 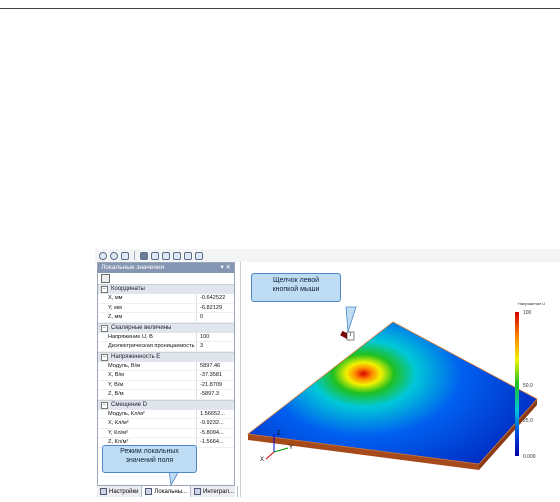 I want to click on page-top-rule, so click(x=280, y=8).